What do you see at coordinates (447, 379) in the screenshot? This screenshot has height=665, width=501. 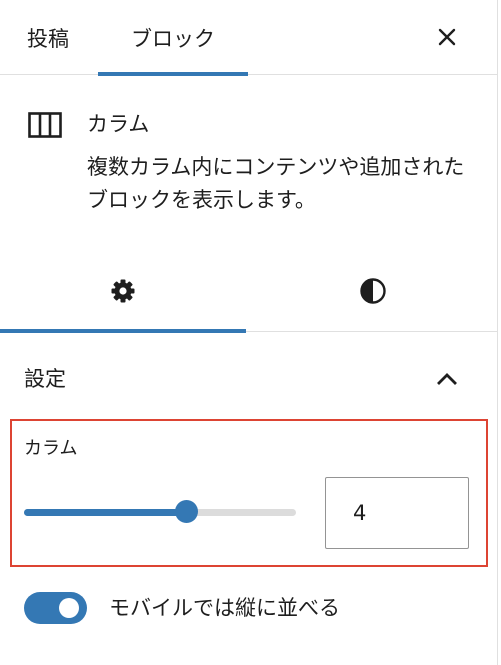 I see `chevron-up-icon` at bounding box center [447, 379].